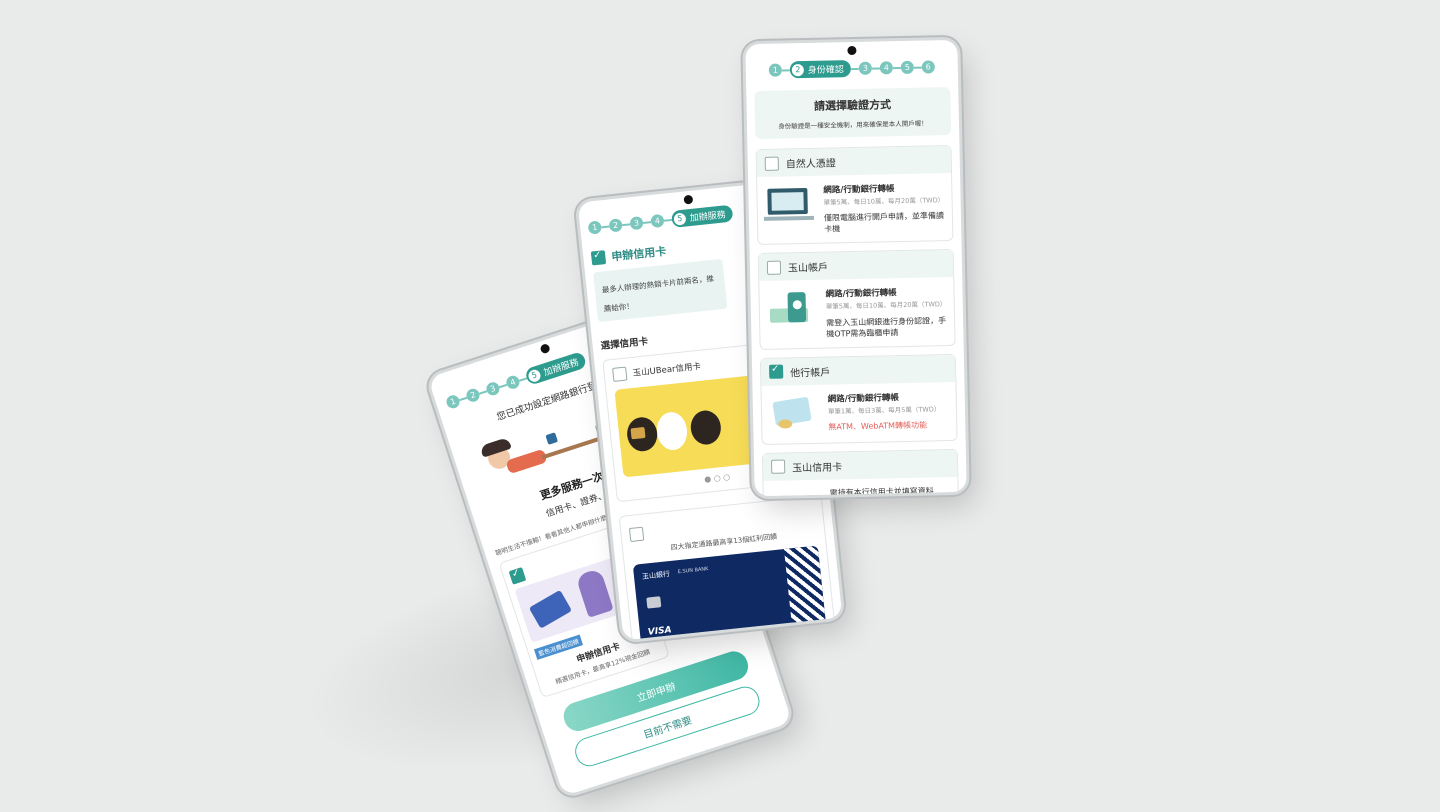 This screenshot has width=1440, height=812. Describe the element at coordinates (881, 491) in the screenshot. I see `method-note: 需持有本行信用卡並填寫資料` at that location.